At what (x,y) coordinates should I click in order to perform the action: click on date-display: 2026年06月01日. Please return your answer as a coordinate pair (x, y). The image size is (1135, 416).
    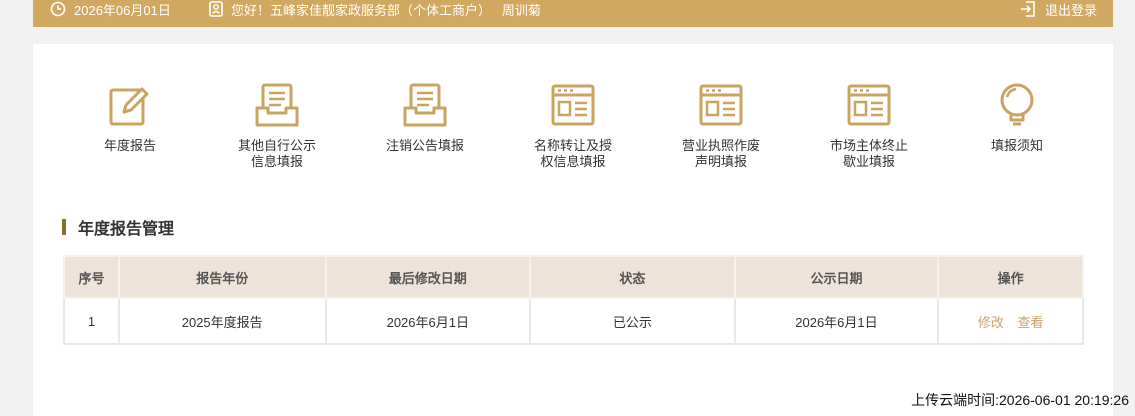
    Looking at the image, I should click on (110, 9).